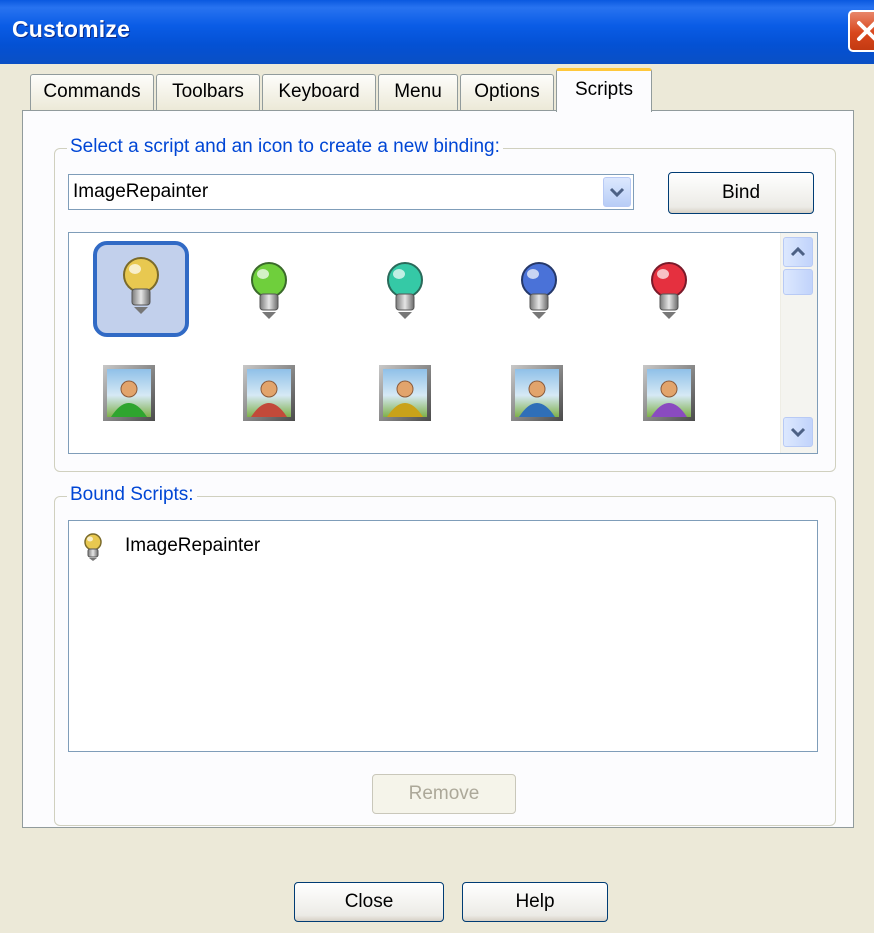 The height and width of the screenshot is (933, 874). What do you see at coordinates (507, 92) in the screenshot?
I see `tab-options: Options` at bounding box center [507, 92].